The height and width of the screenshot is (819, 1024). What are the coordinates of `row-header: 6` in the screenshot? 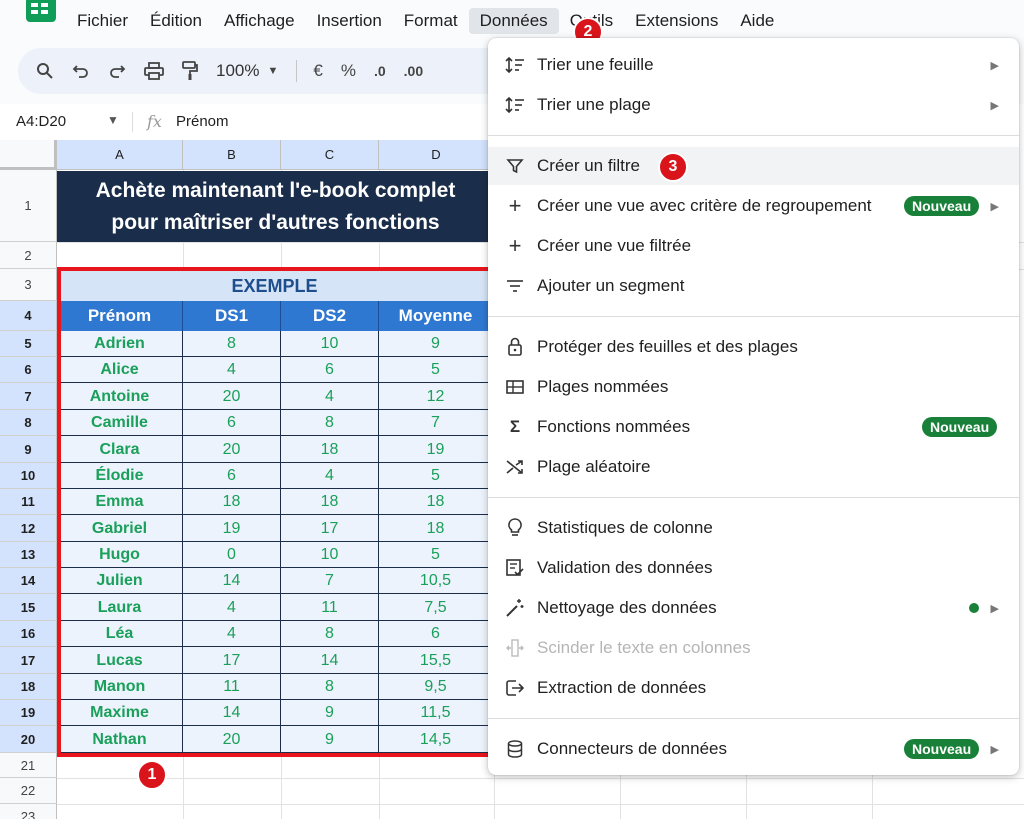 It's located at (28, 370).